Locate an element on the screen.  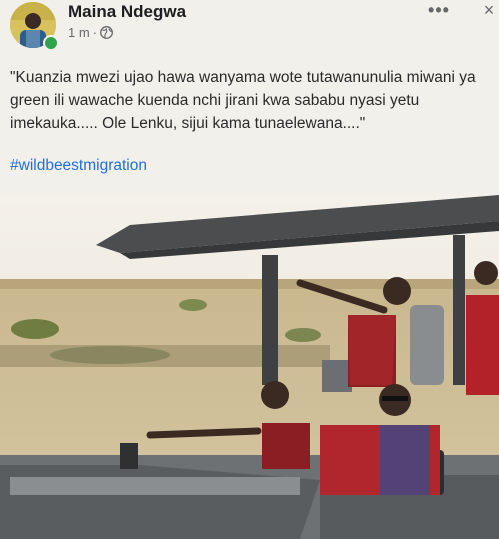
post-time: 1 m is located at coordinates (79, 32).